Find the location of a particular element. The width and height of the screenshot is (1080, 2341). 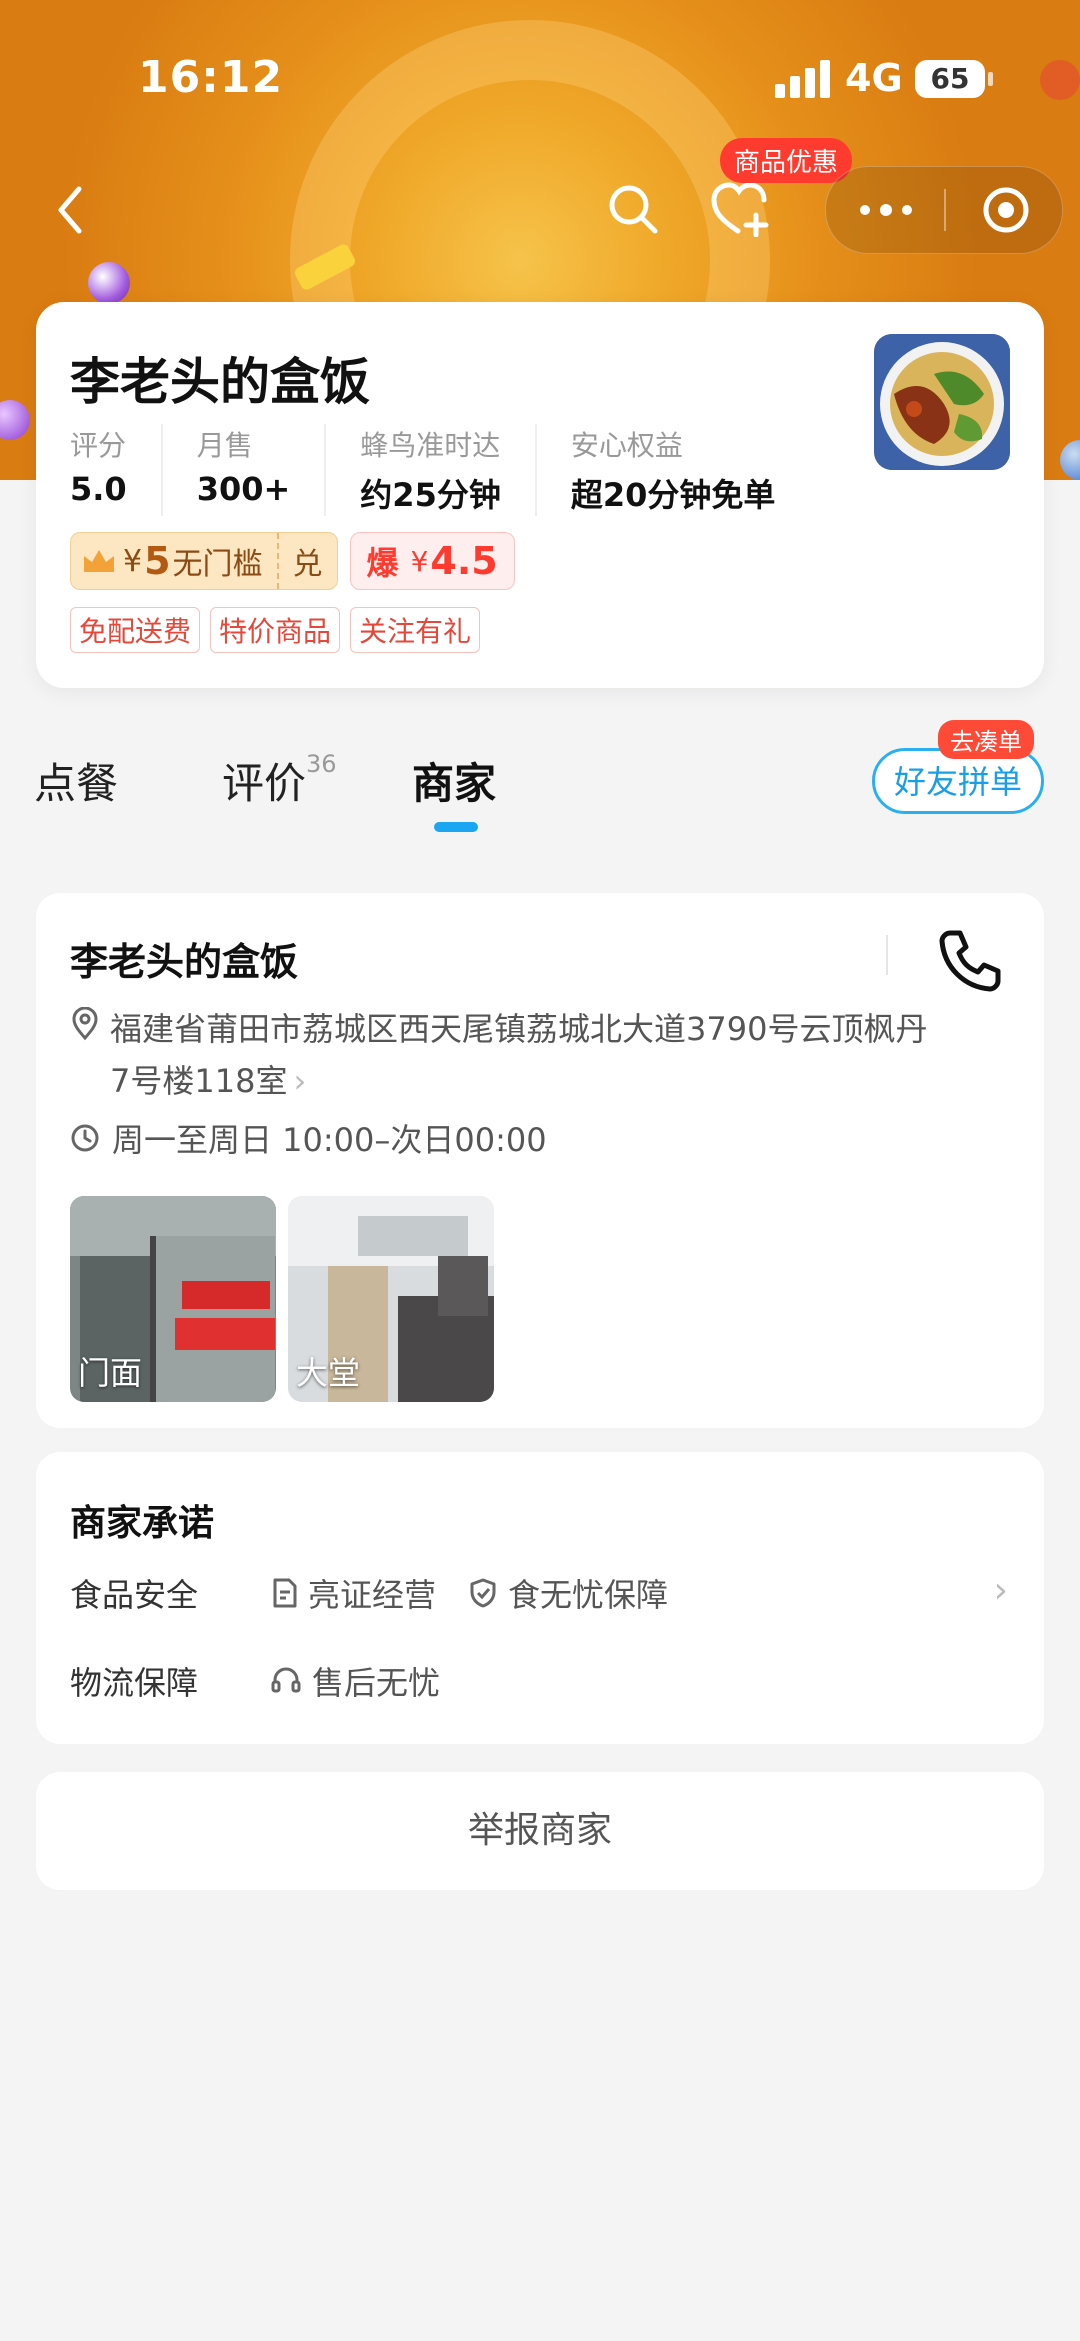

signal-icon is located at coordinates (803, 78).